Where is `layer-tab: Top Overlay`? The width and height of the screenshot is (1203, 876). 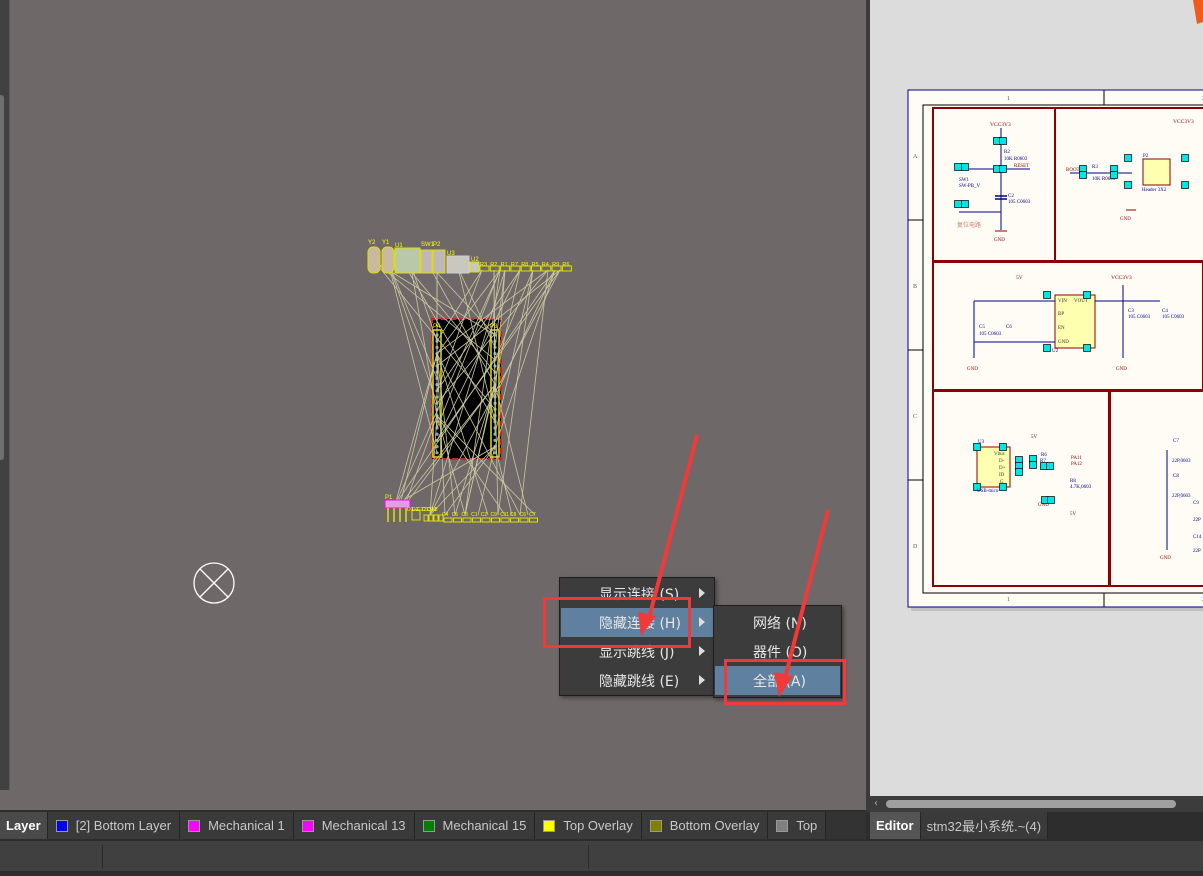 layer-tab: Top Overlay is located at coordinates (588, 825).